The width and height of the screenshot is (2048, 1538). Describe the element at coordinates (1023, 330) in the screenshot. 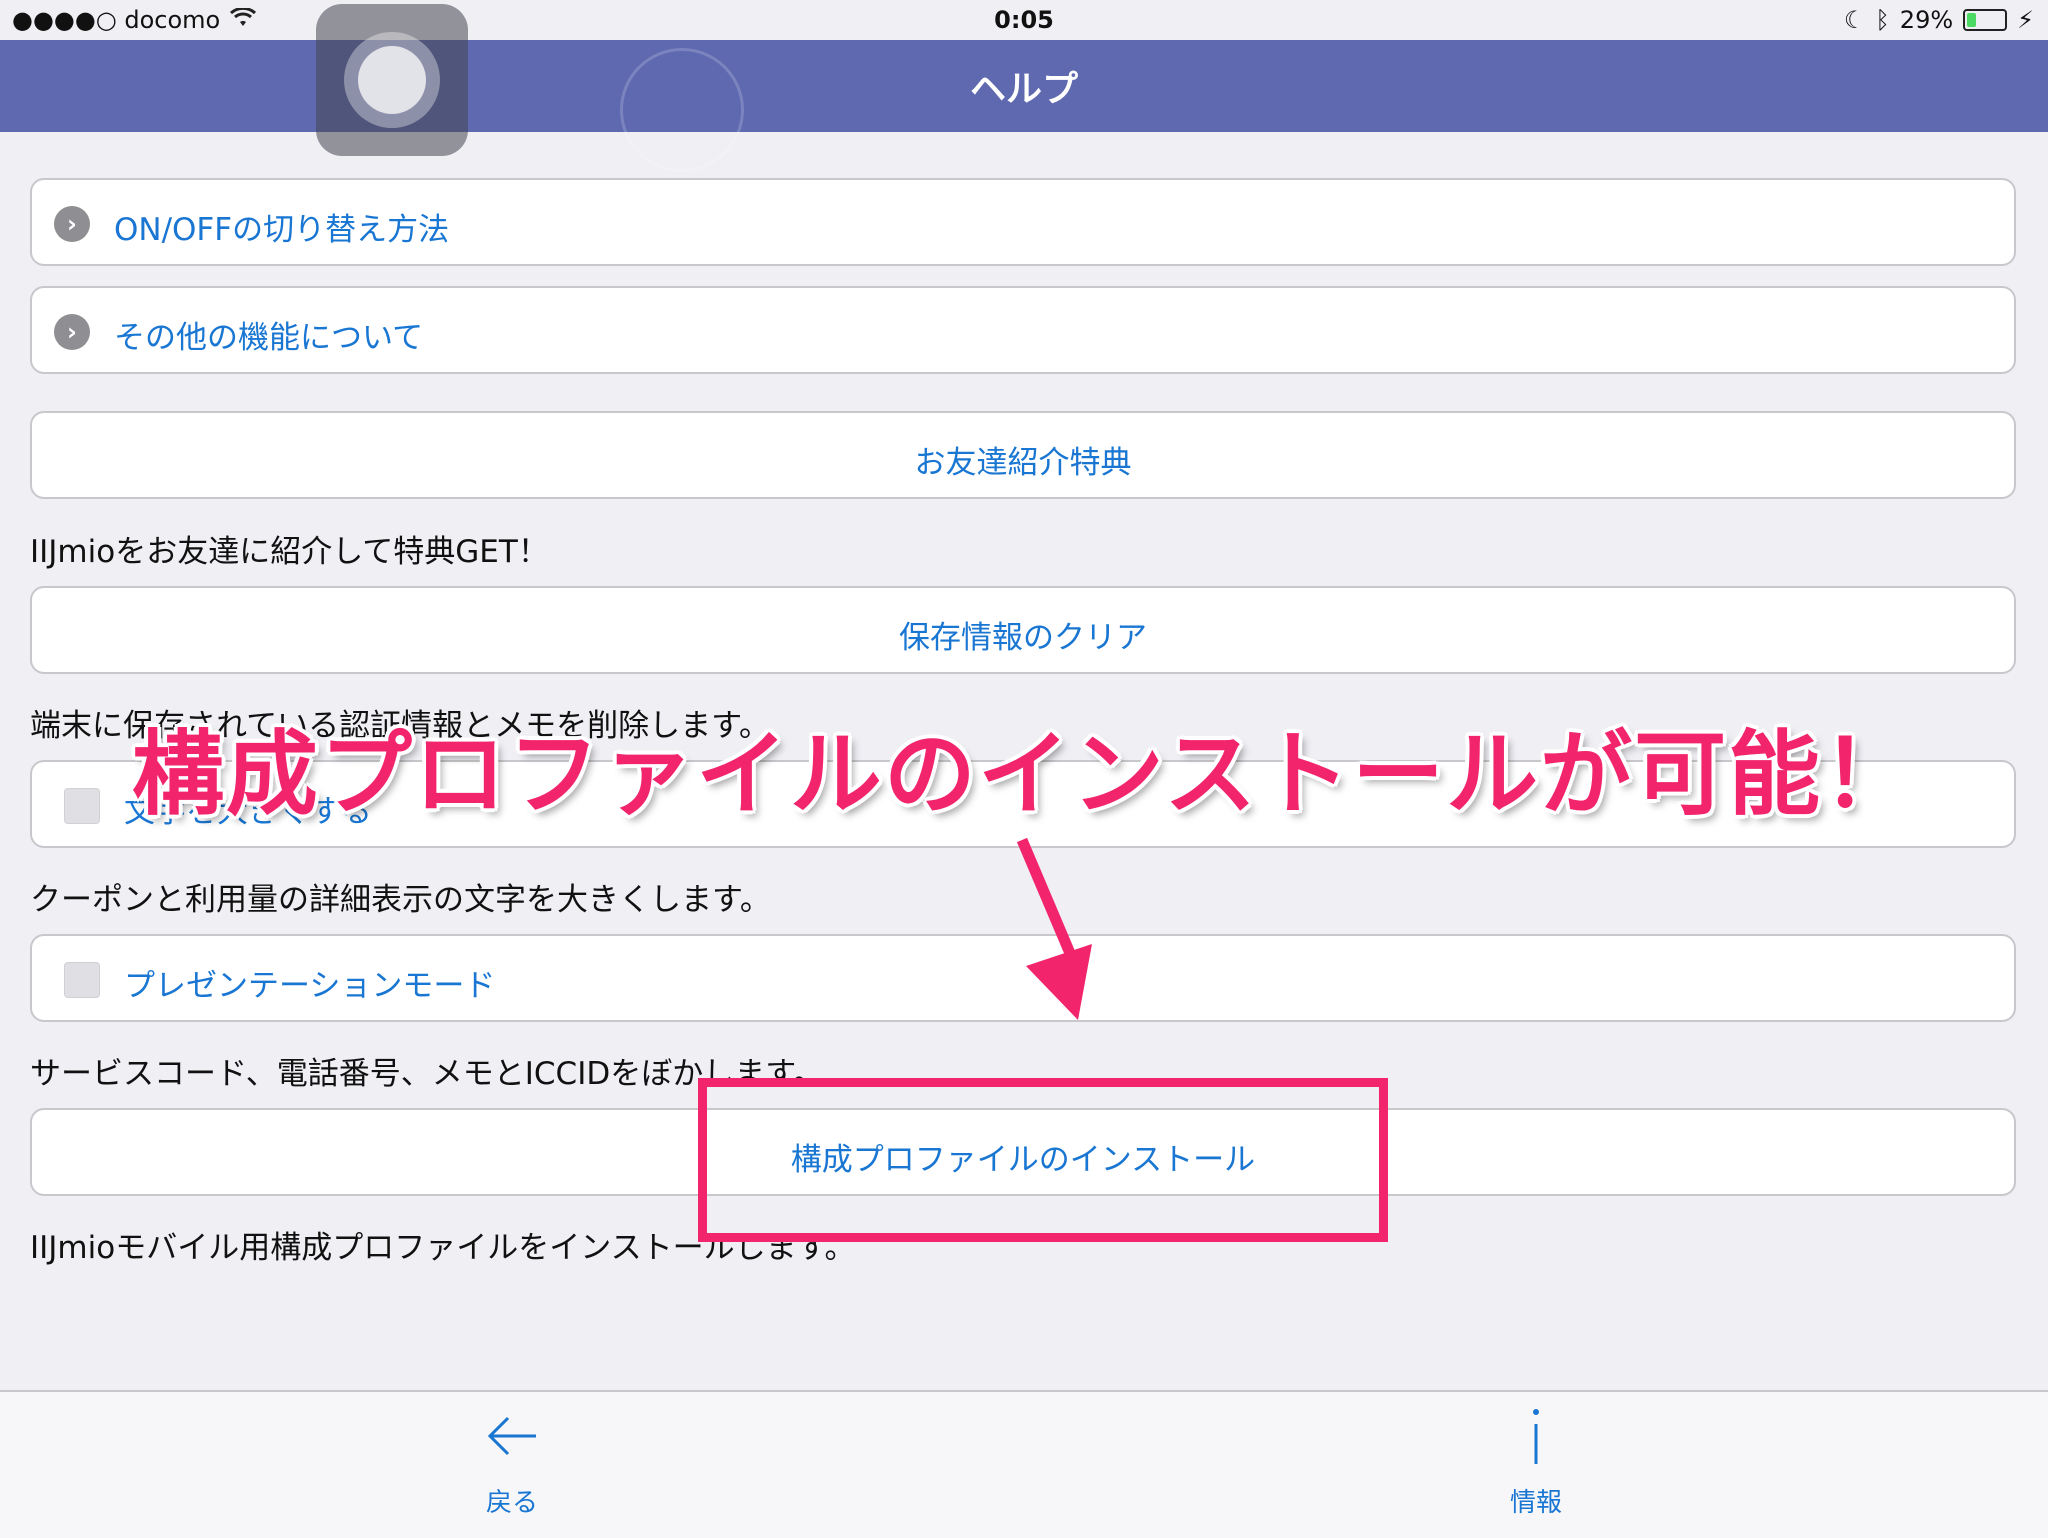

I see `other-features-button: › その他の機能について` at that location.